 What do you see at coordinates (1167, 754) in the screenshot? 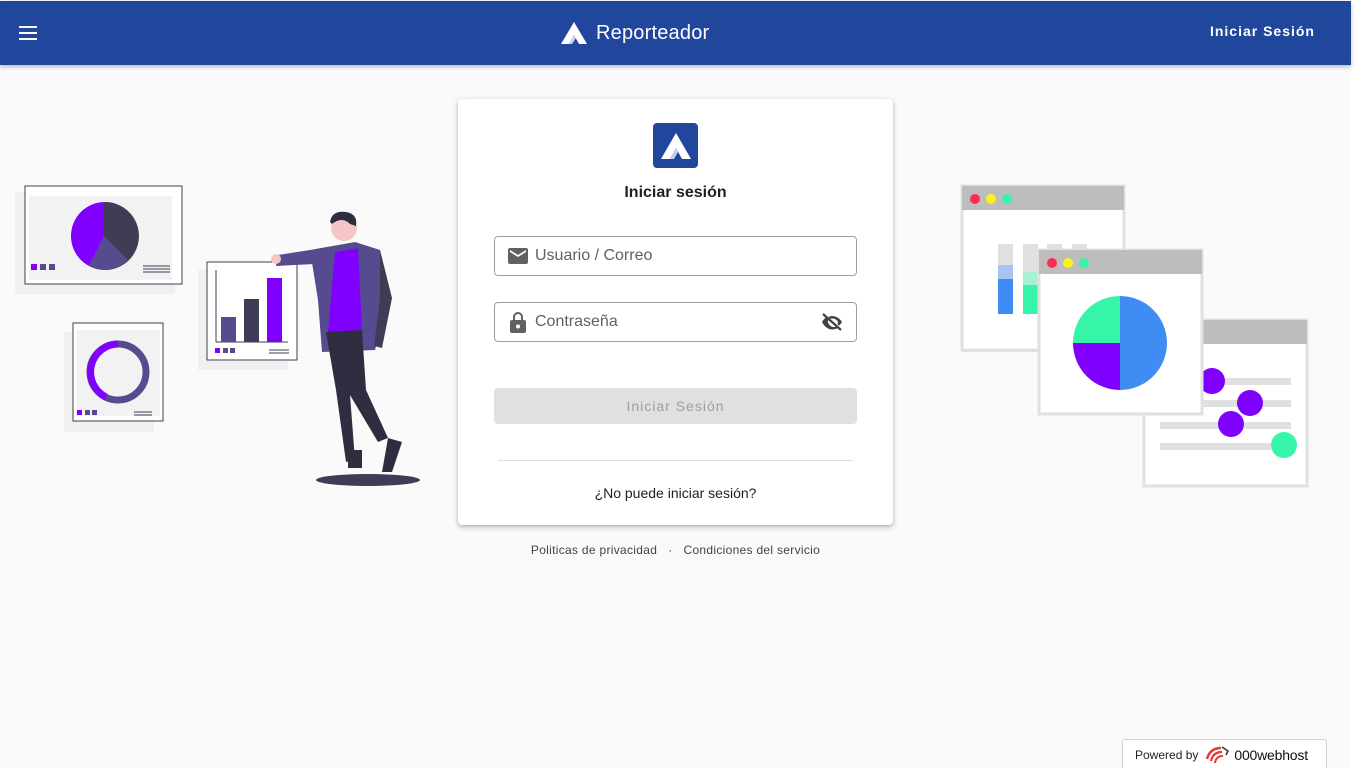
I see `powered-by-label: Powered by` at bounding box center [1167, 754].